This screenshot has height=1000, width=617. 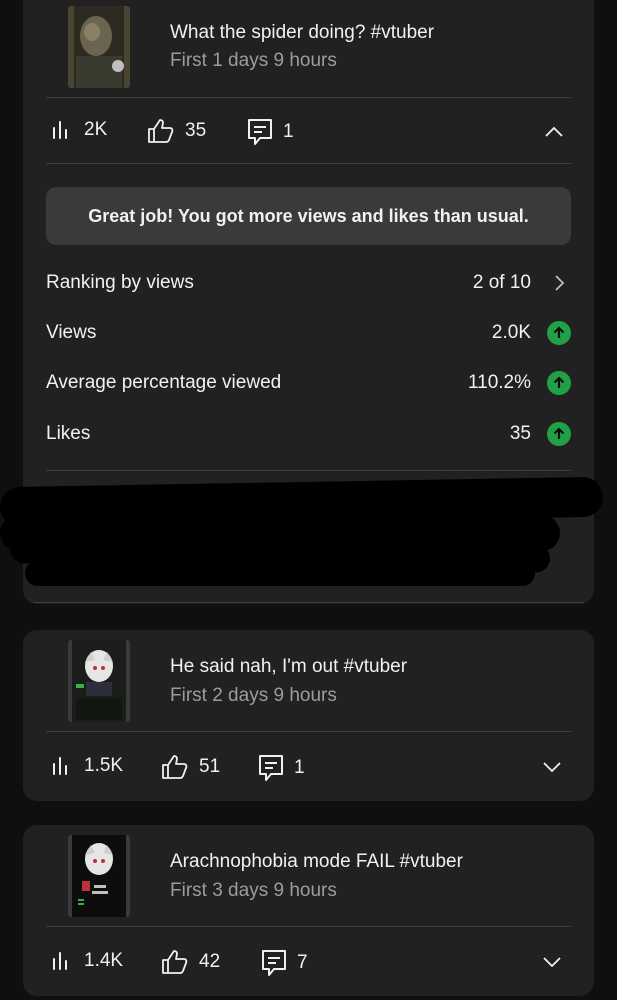 What do you see at coordinates (280, 573) in the screenshot?
I see `redaction-mark` at bounding box center [280, 573].